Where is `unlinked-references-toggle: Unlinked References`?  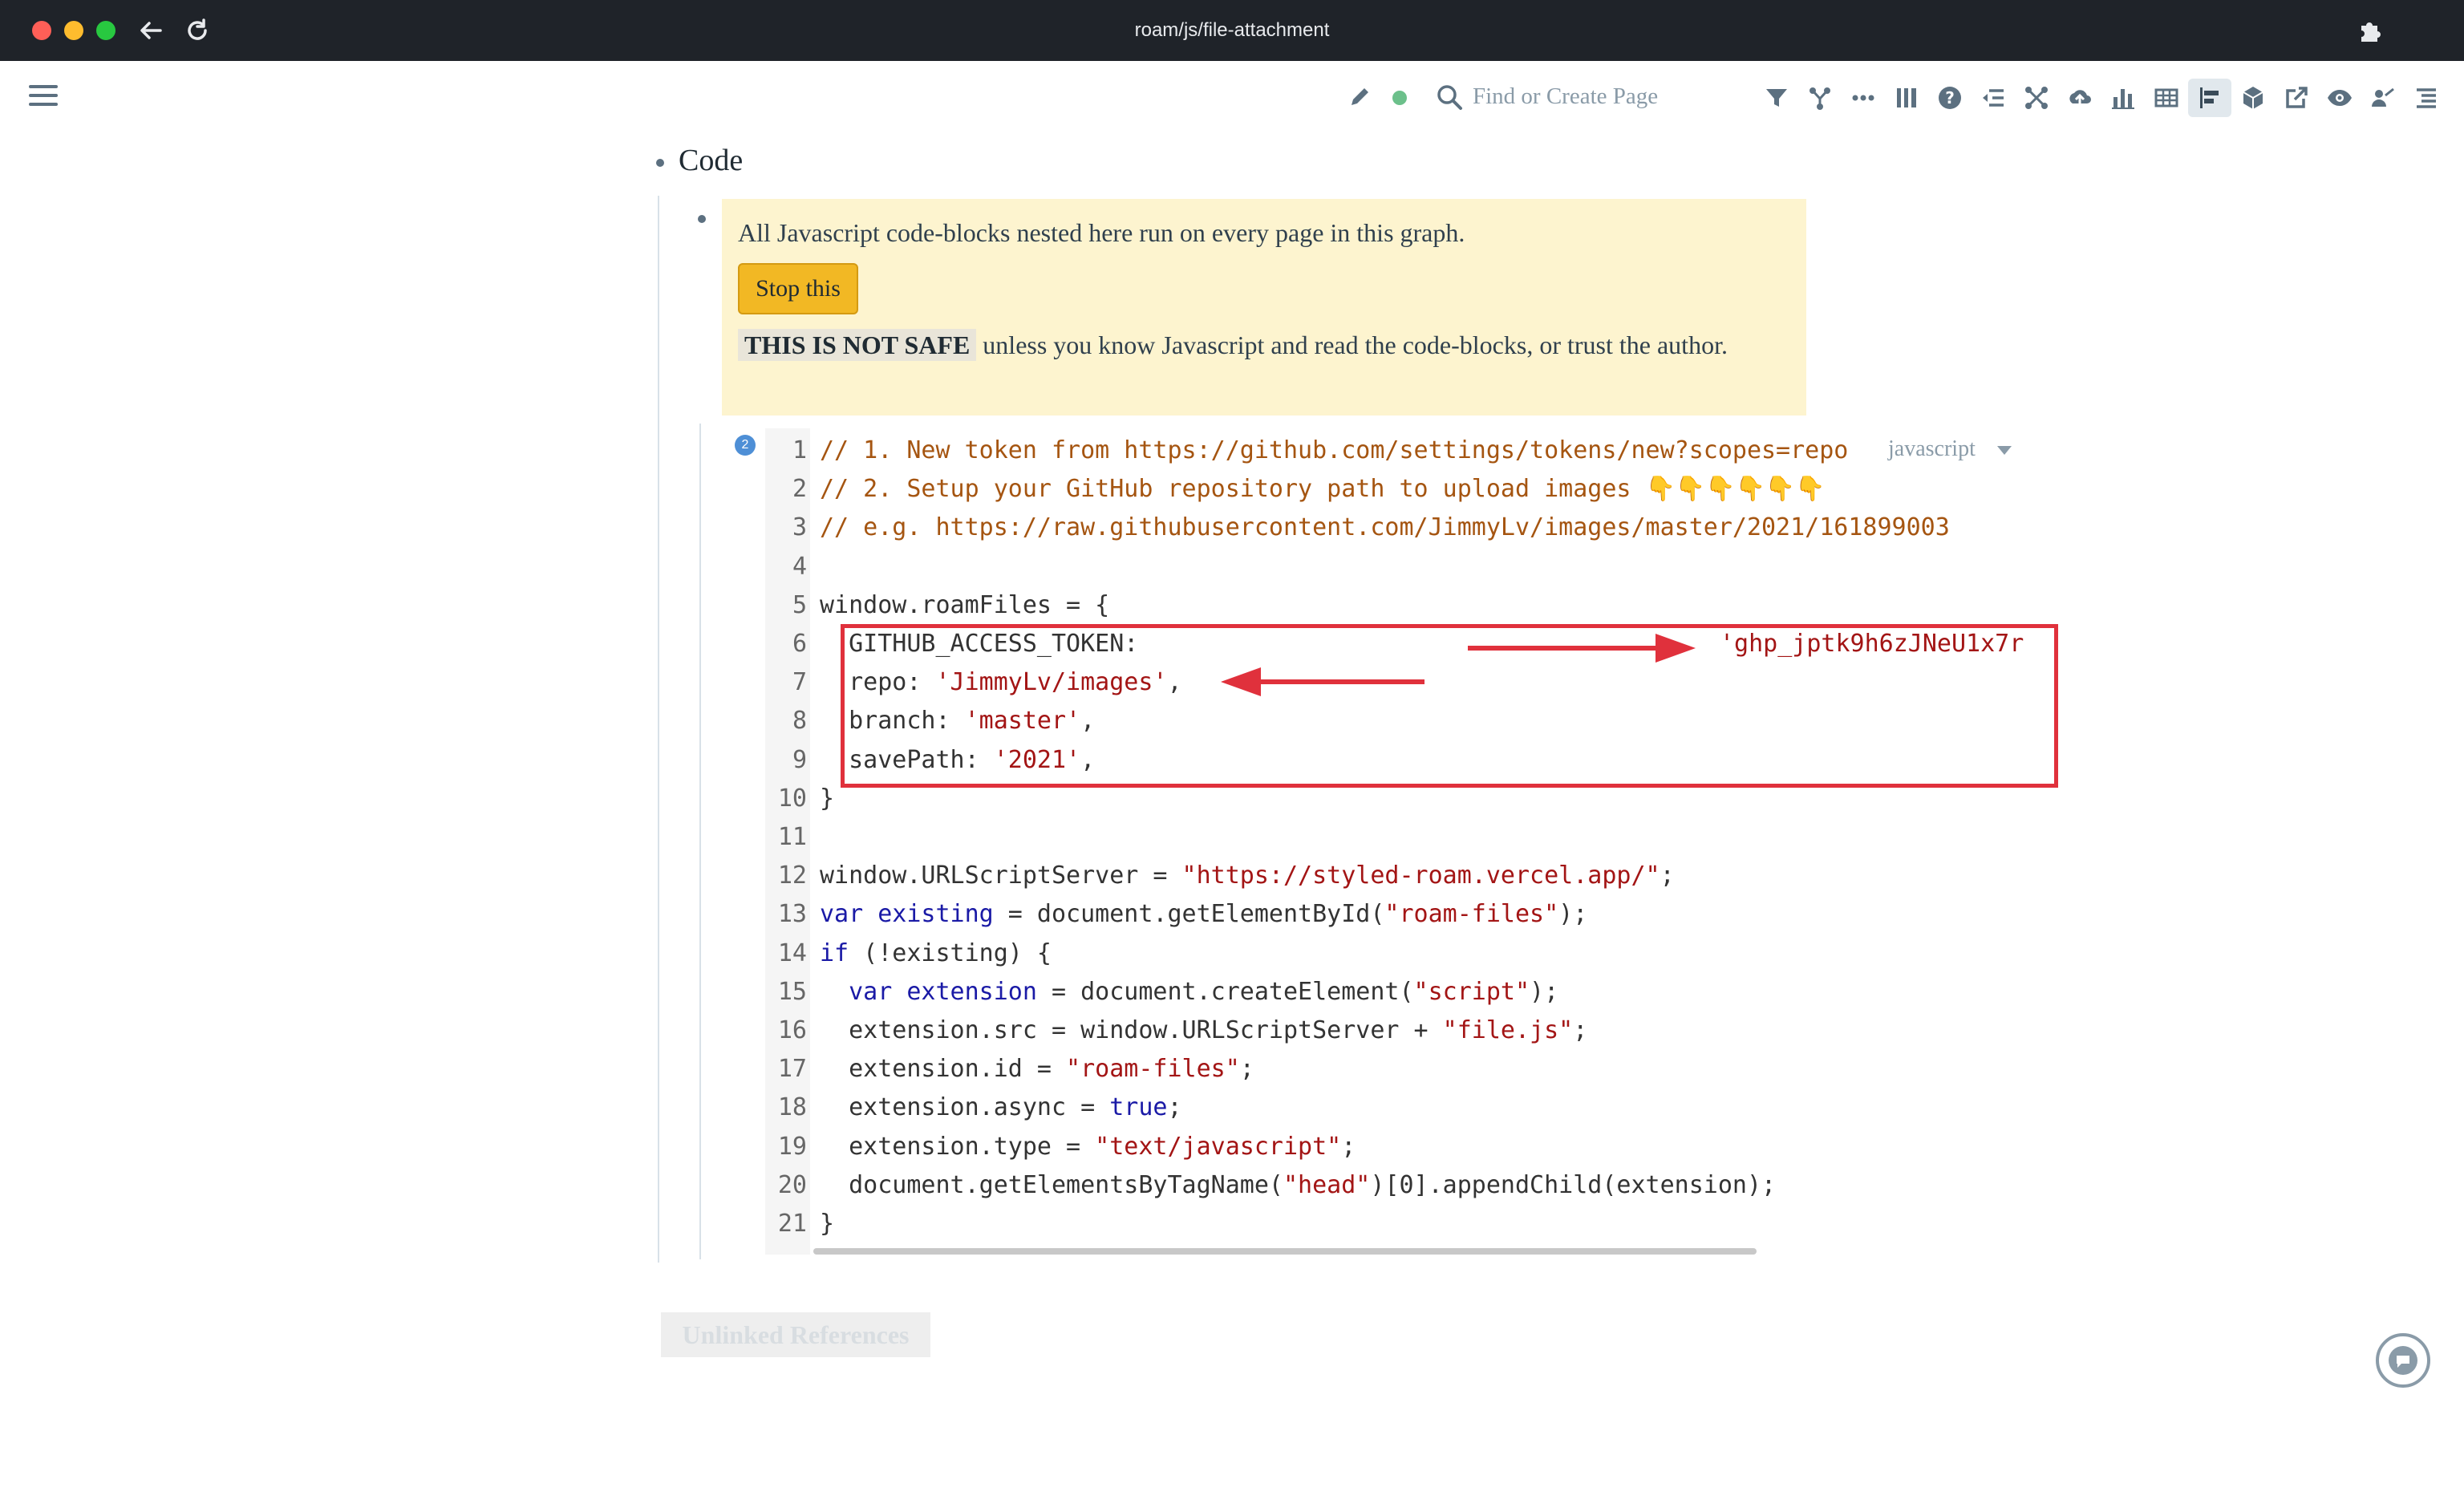 unlinked-references-toggle: Unlinked References is located at coordinates (796, 1334).